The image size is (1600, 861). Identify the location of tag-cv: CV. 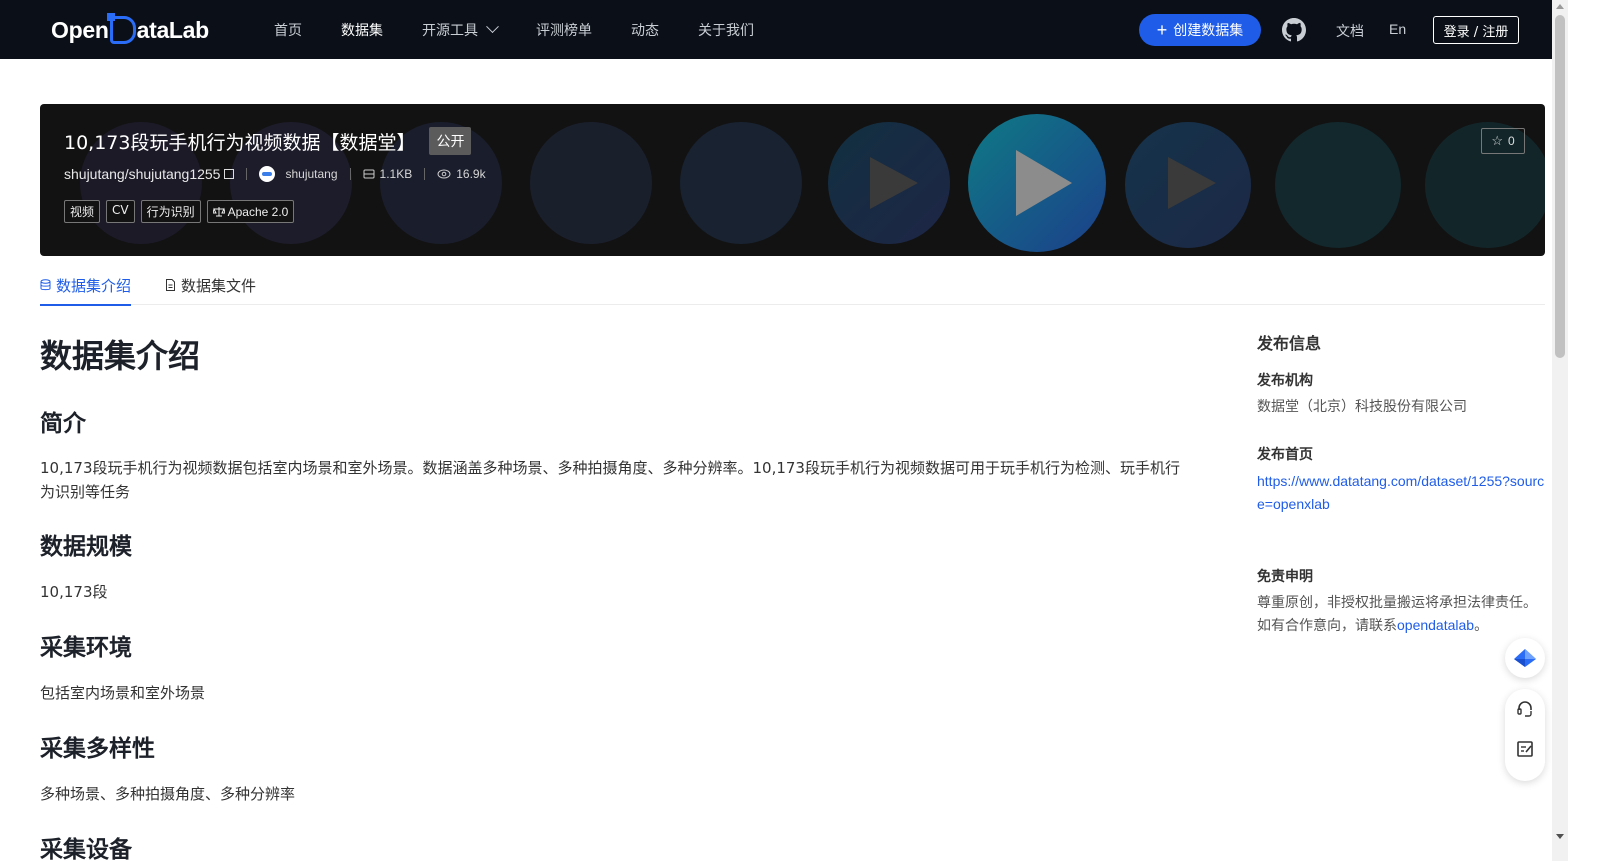
(120, 211).